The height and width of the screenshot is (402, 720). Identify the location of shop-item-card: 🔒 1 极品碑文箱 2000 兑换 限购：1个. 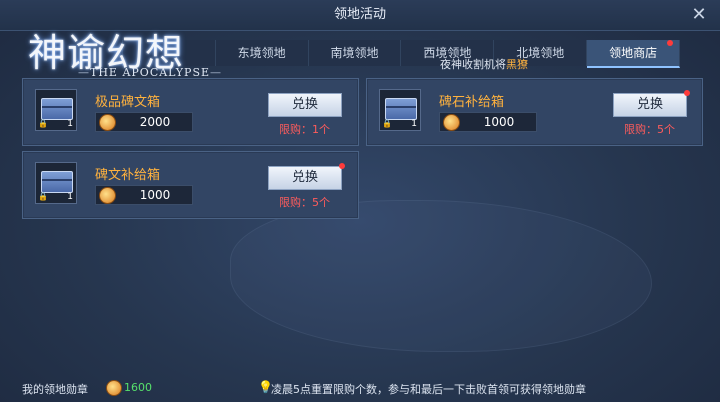
(190, 112).